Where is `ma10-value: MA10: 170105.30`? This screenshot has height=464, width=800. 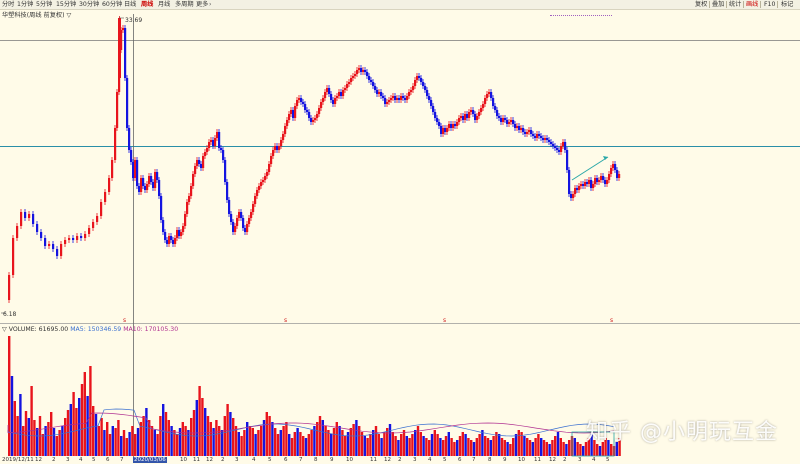 ma10-value: MA10: 170105.30 is located at coordinates (151, 329).